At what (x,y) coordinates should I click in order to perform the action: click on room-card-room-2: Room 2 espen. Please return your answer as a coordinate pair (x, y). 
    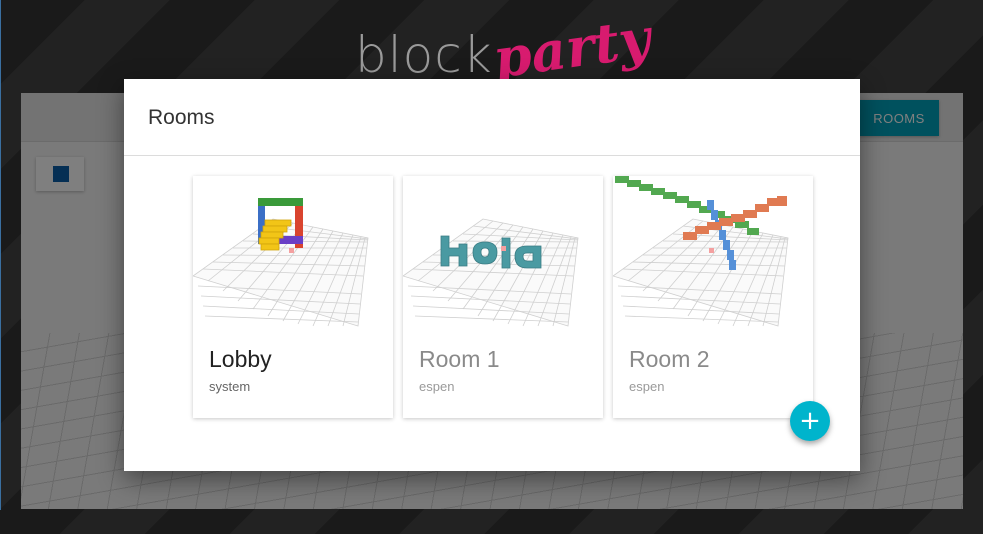
    Looking at the image, I should click on (713, 297).